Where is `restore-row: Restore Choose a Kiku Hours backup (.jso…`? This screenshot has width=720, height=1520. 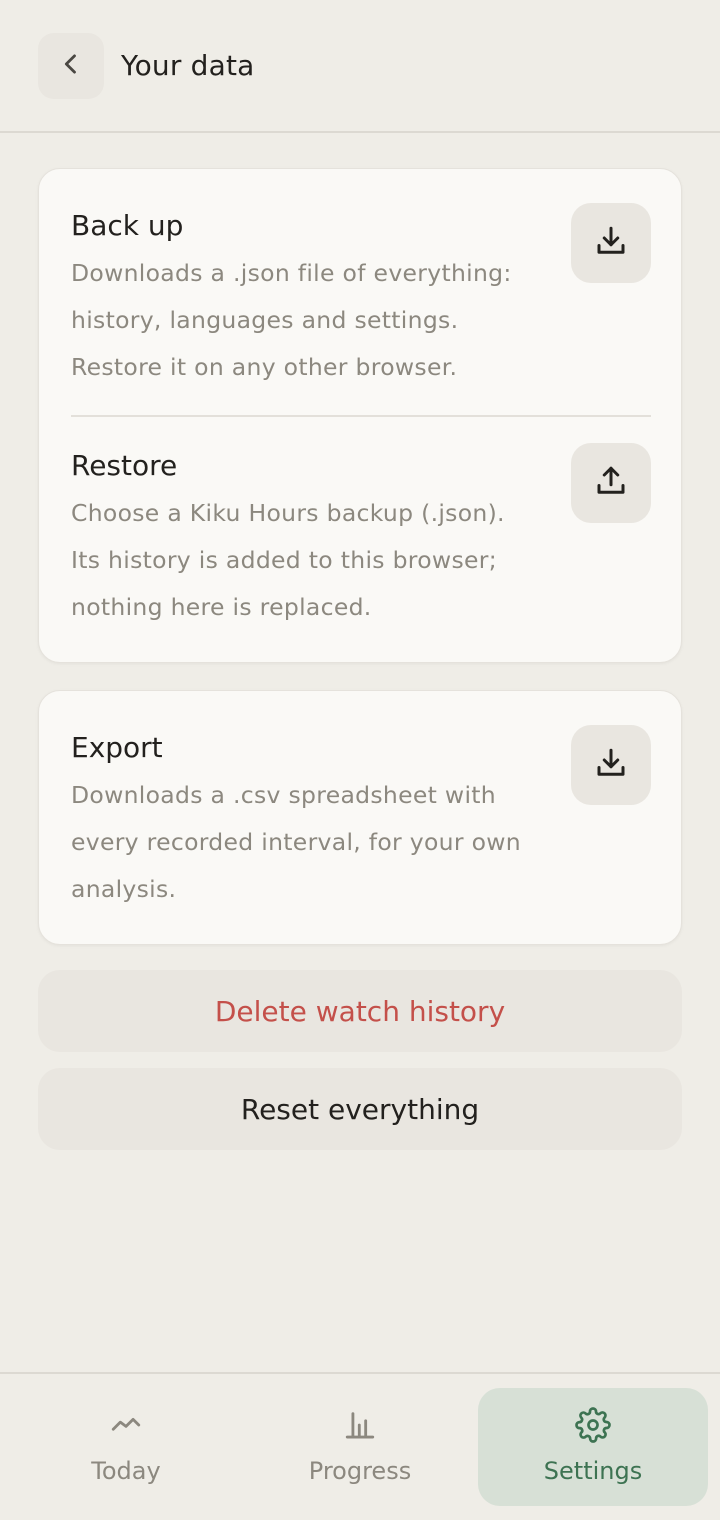 restore-row: Restore Choose a Kiku Hours backup (.jso… is located at coordinates (360, 540).